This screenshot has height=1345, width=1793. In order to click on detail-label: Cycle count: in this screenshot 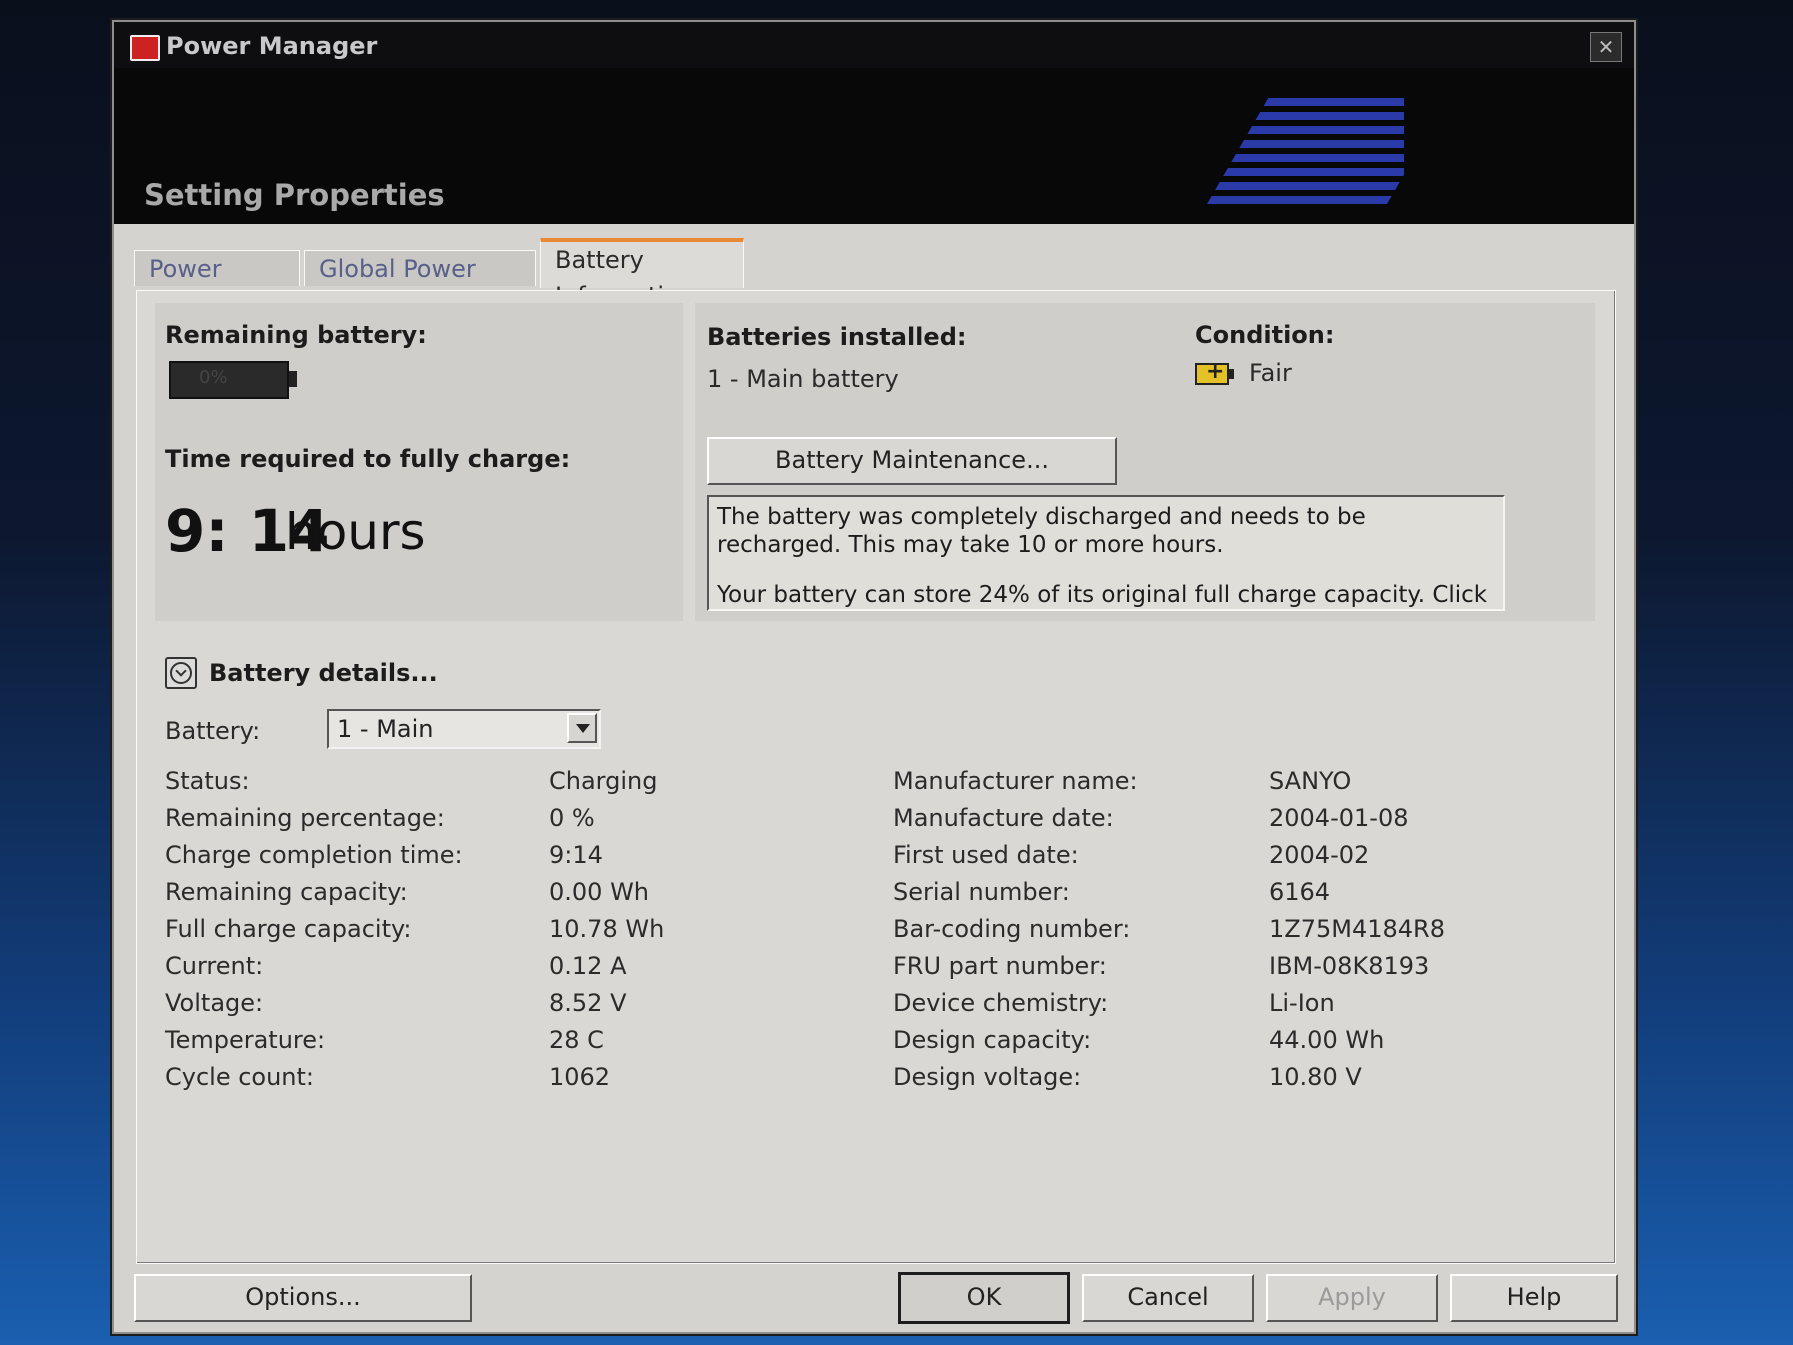, I will do `click(240, 1077)`.